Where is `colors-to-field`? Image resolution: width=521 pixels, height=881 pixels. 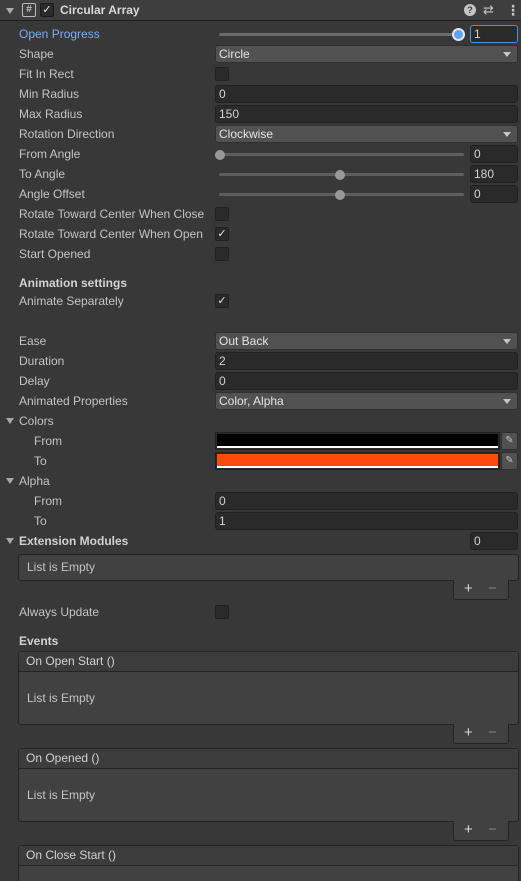 colors-to-field is located at coordinates (357, 461).